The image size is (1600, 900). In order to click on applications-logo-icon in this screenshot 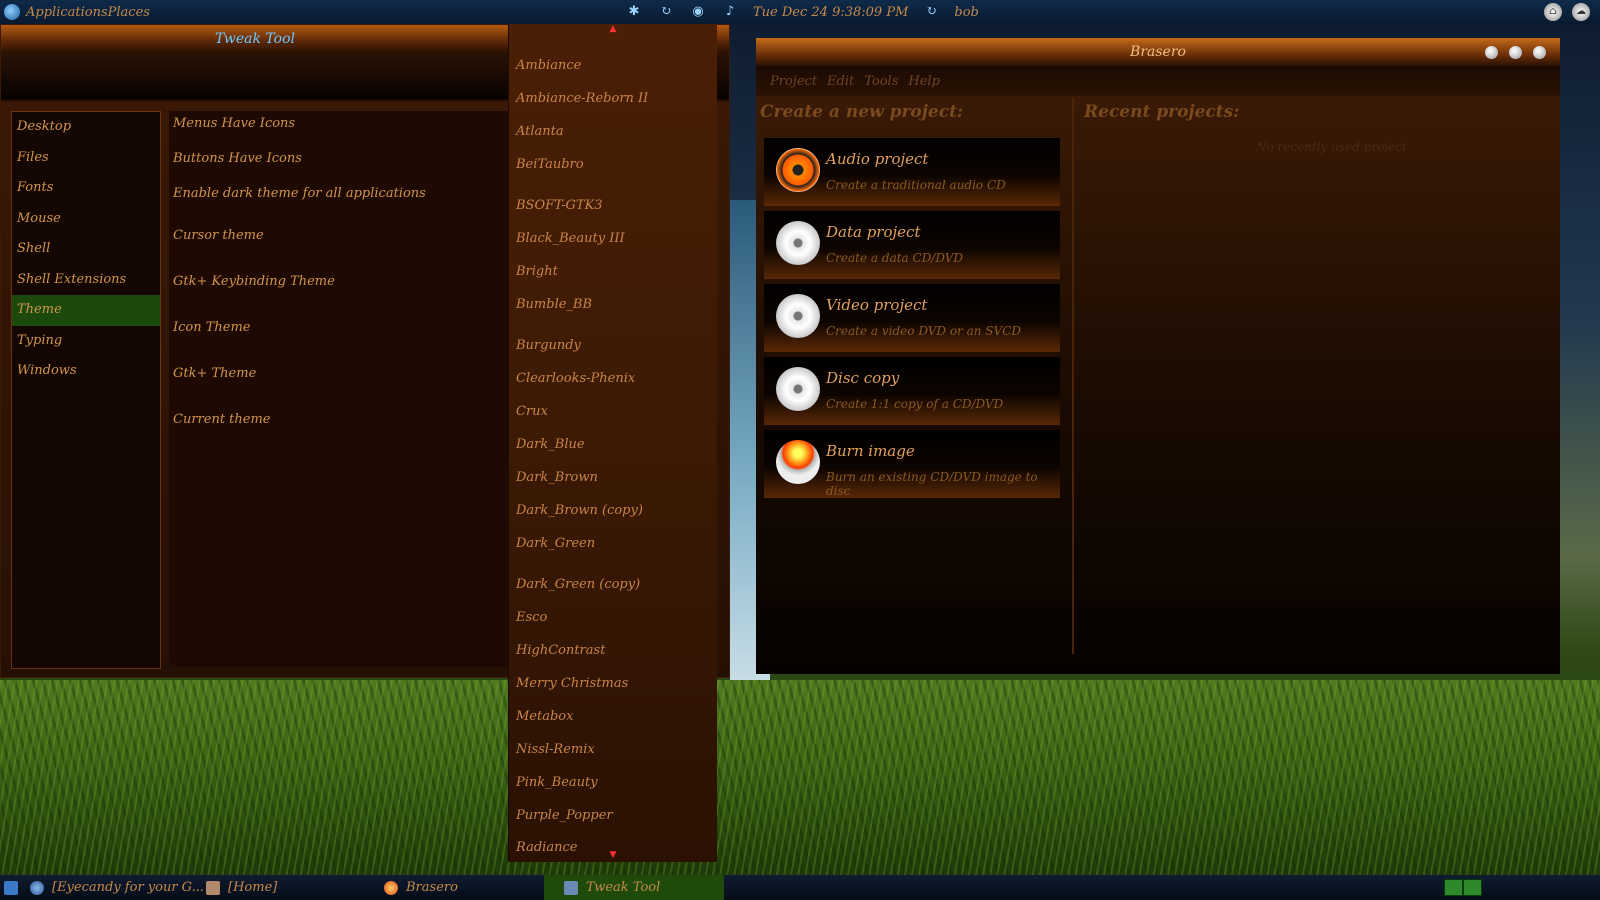, I will do `click(12, 12)`.